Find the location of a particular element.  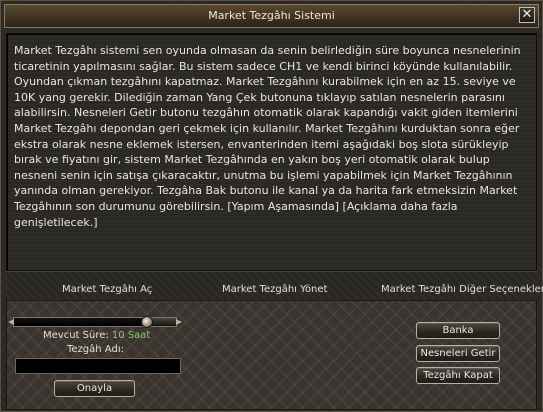

window-title: Market Tezgâhı Sistemi is located at coordinates (271, 15).